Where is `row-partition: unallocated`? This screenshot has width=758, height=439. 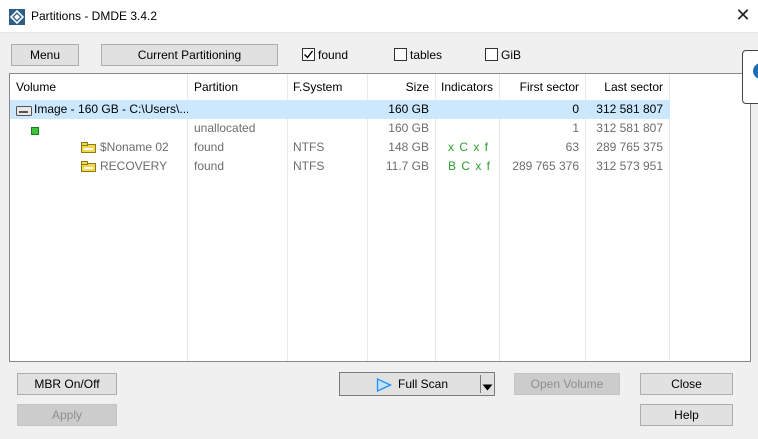
row-partition: unallocated is located at coordinates (225, 128).